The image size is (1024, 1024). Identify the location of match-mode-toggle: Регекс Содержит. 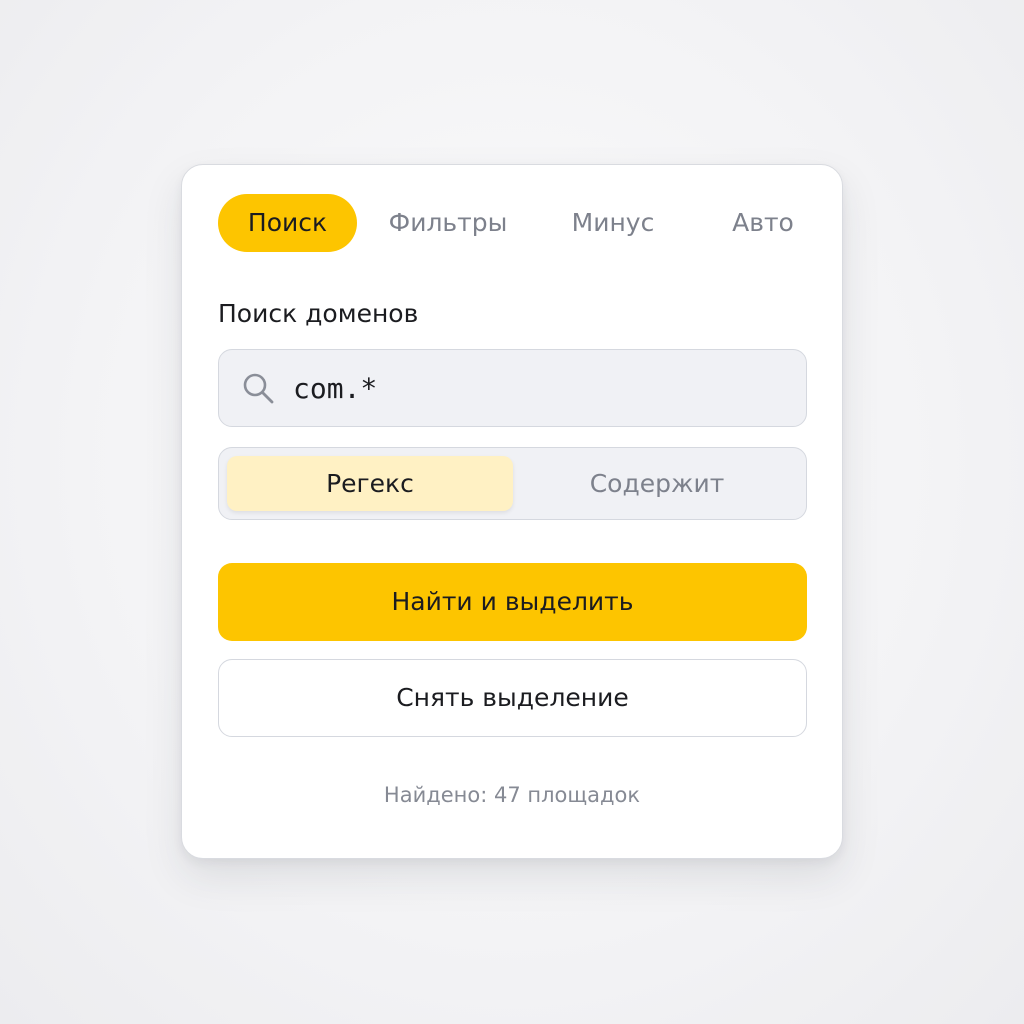
(512, 483).